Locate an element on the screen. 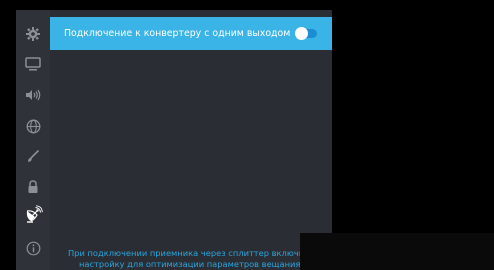 The width and height of the screenshot is (494, 270). gear-icon is located at coordinates (33, 34).